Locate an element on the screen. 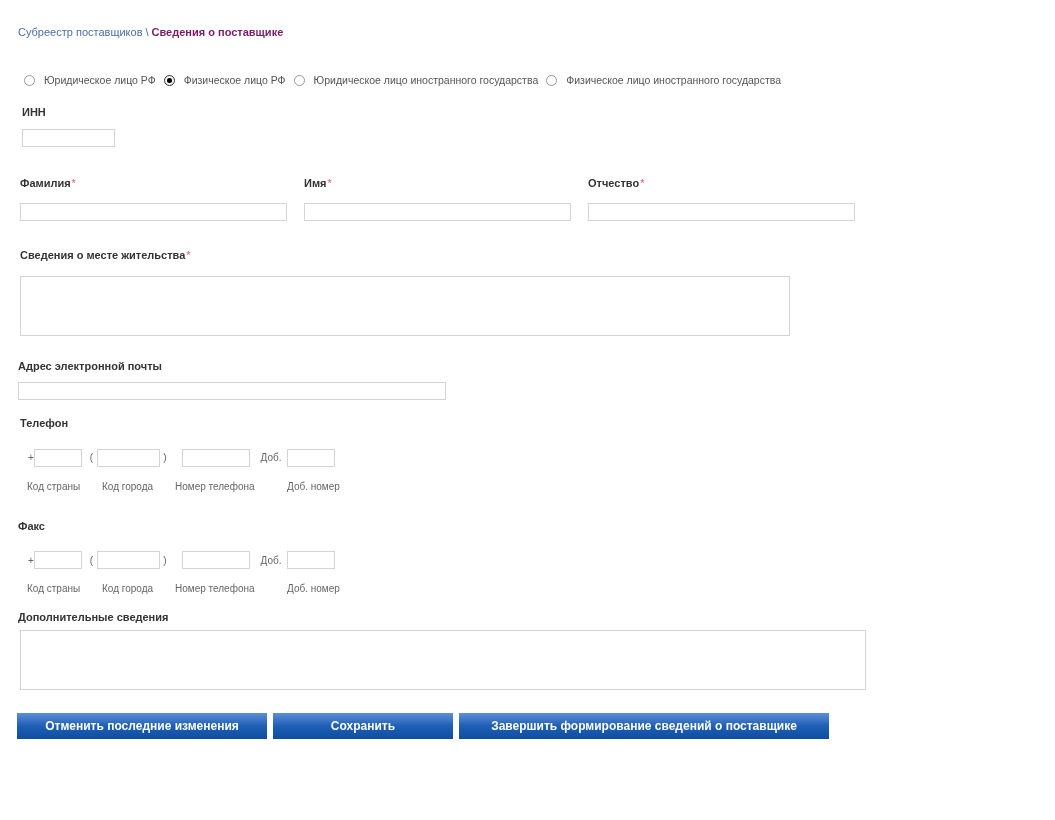 The image size is (1055, 820). additional-info-field is located at coordinates (443, 659).